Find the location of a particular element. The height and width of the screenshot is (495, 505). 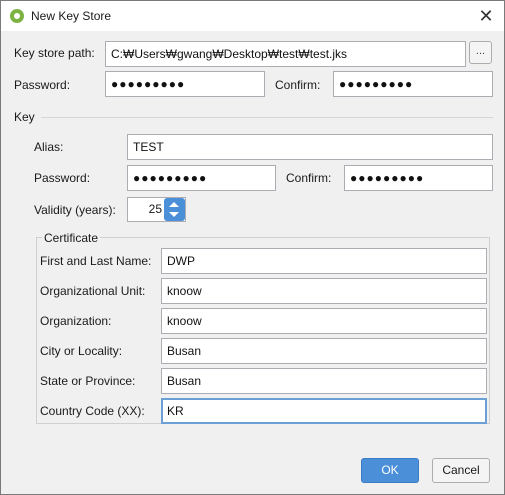

validity-spinner: 25 is located at coordinates (156, 209).